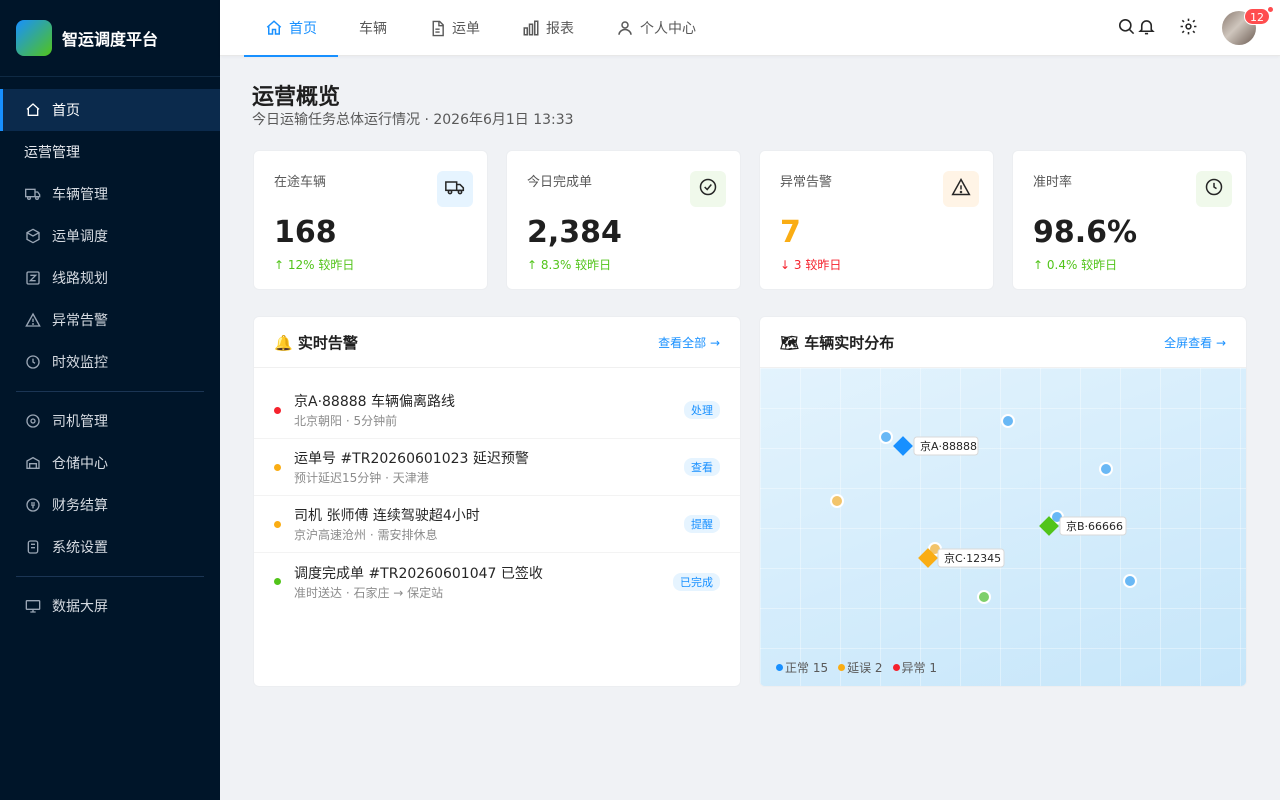 The width and height of the screenshot is (1280, 800). Describe the element at coordinates (411, 459) in the screenshot. I see `alert-title: 运单号 #TR20260601023 延迟预警` at that location.